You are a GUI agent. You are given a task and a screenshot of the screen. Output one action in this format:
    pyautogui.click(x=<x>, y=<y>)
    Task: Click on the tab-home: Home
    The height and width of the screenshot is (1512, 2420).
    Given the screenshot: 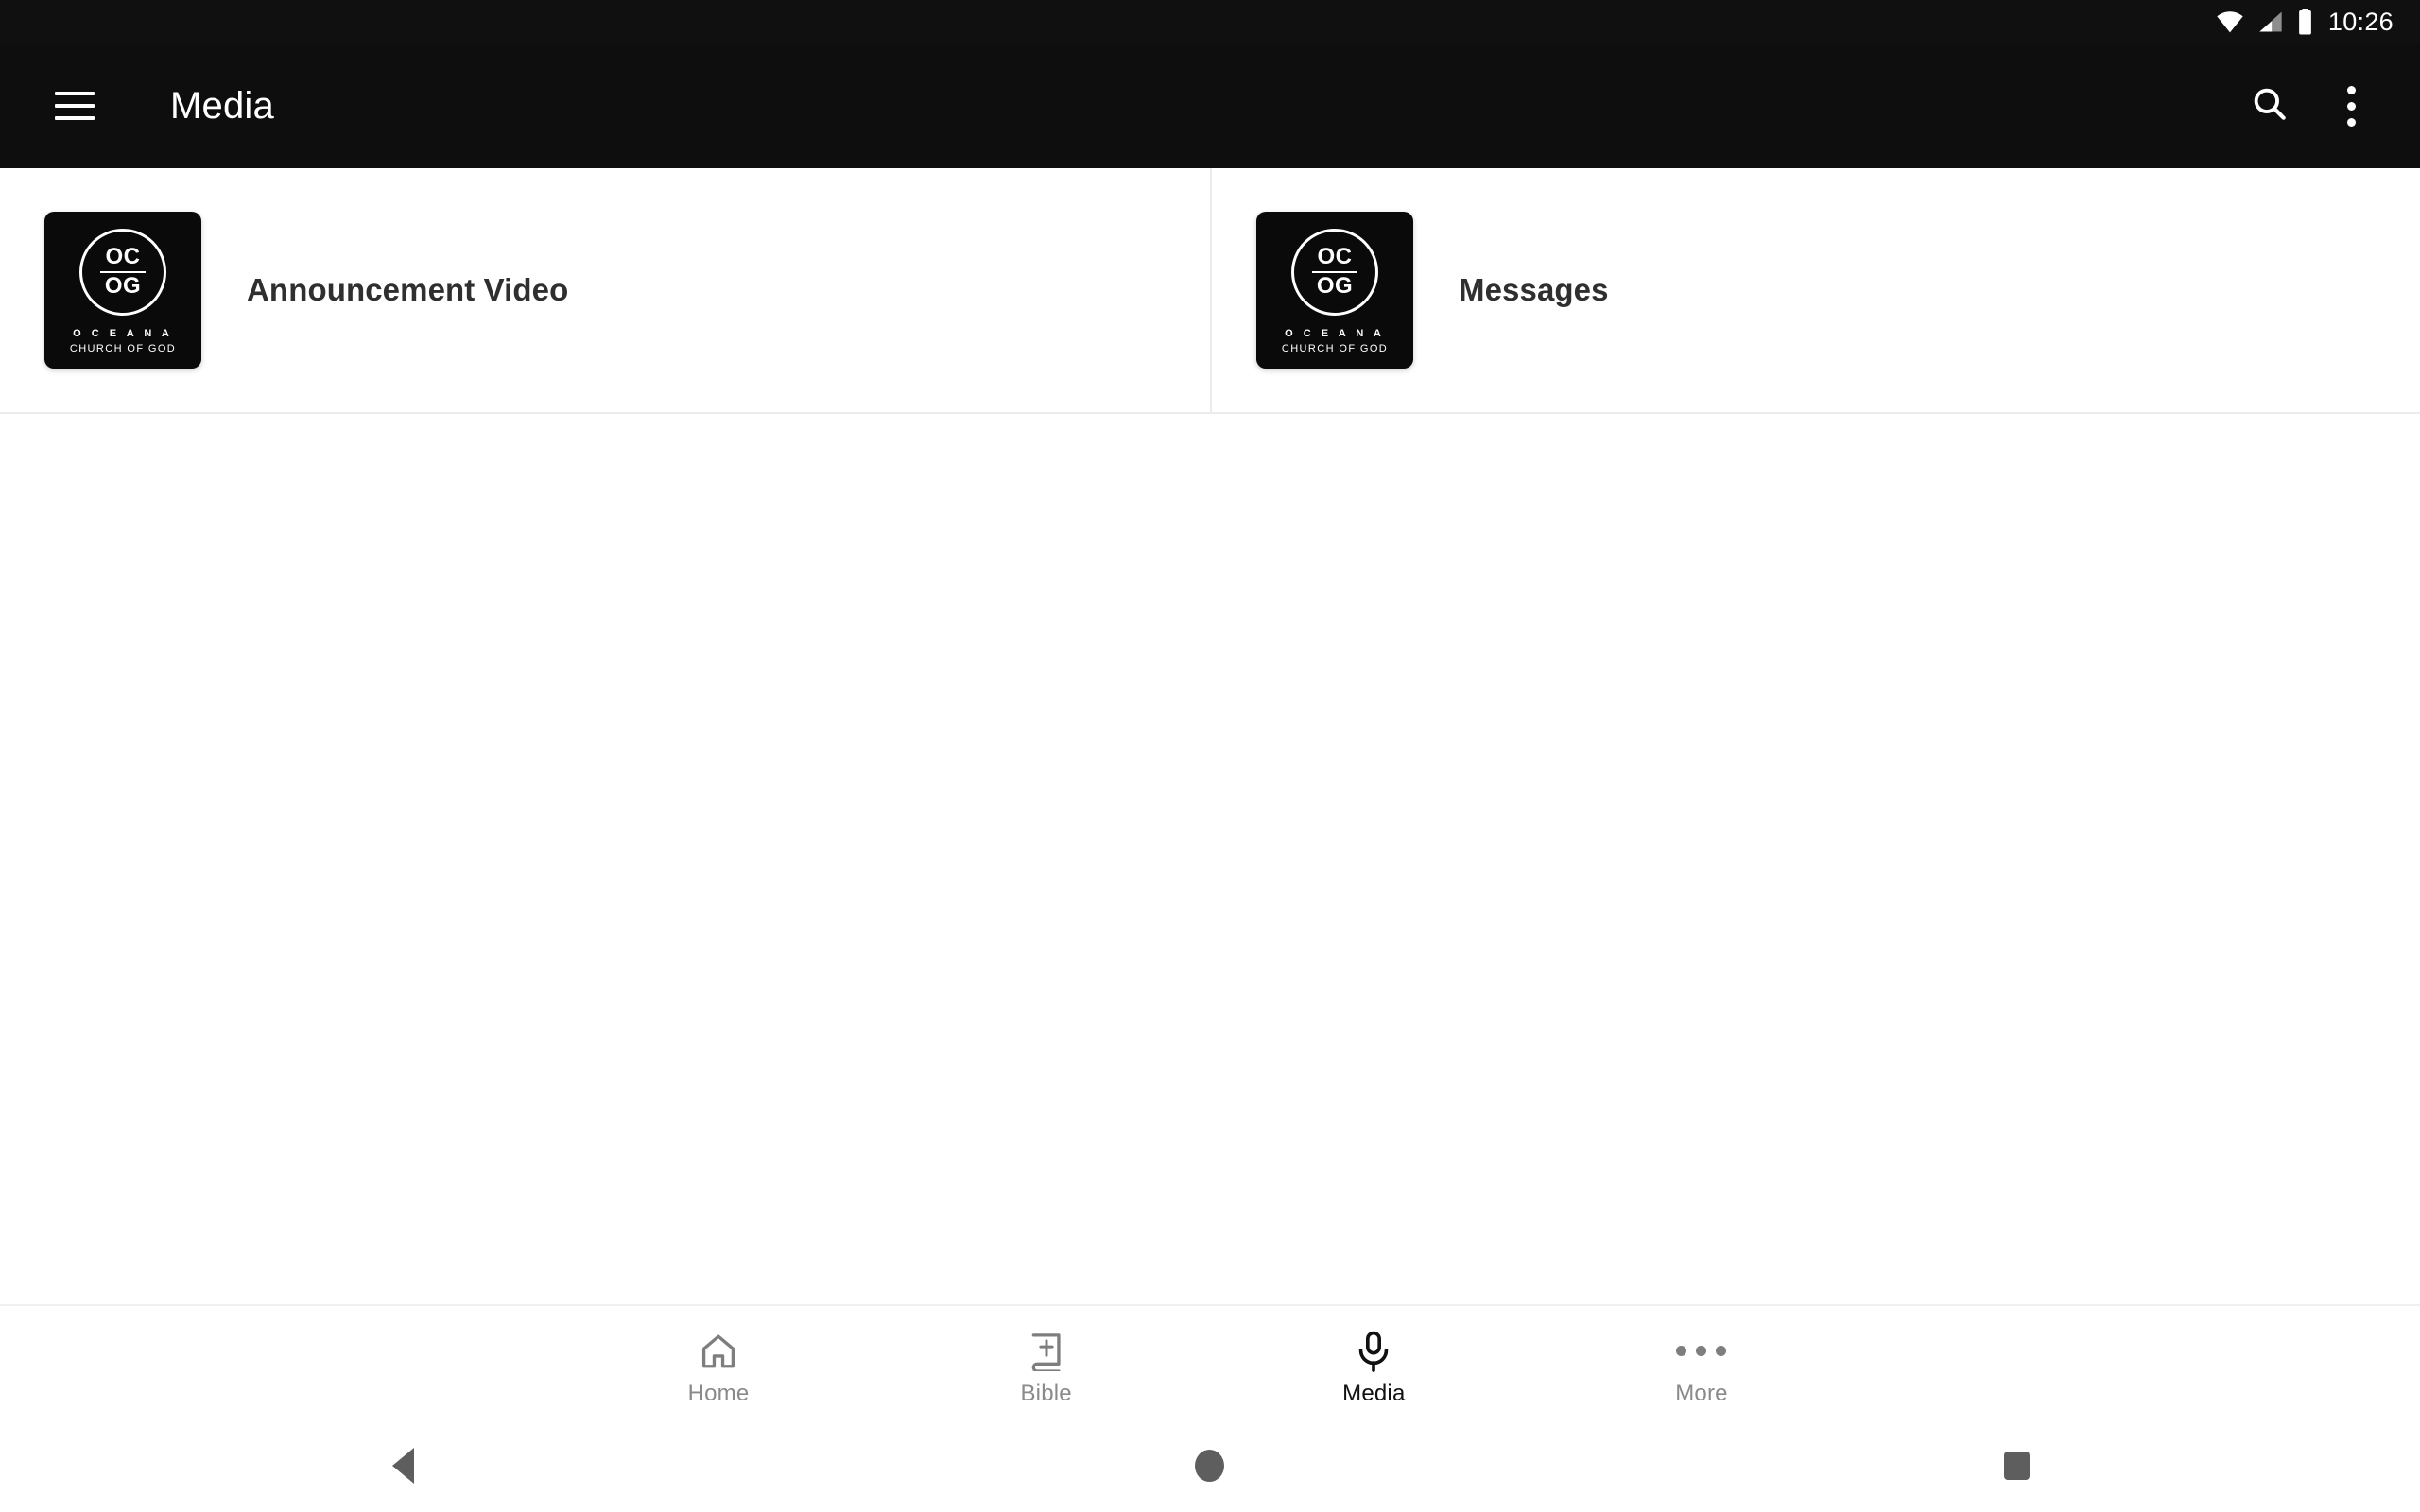 What is the action you would take?
    pyautogui.click(x=718, y=1368)
    